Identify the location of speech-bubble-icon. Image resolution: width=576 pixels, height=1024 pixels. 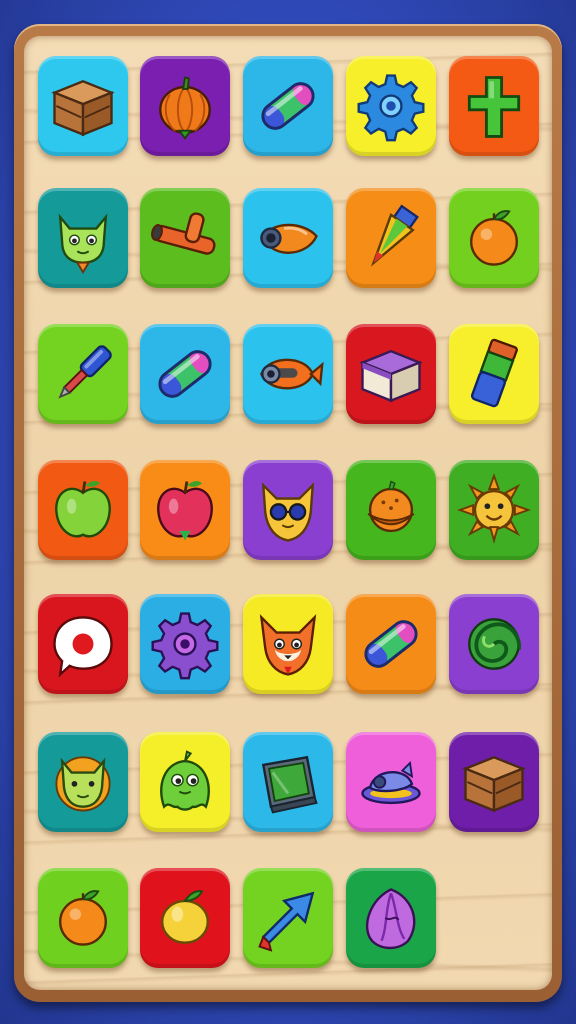
(83, 647).